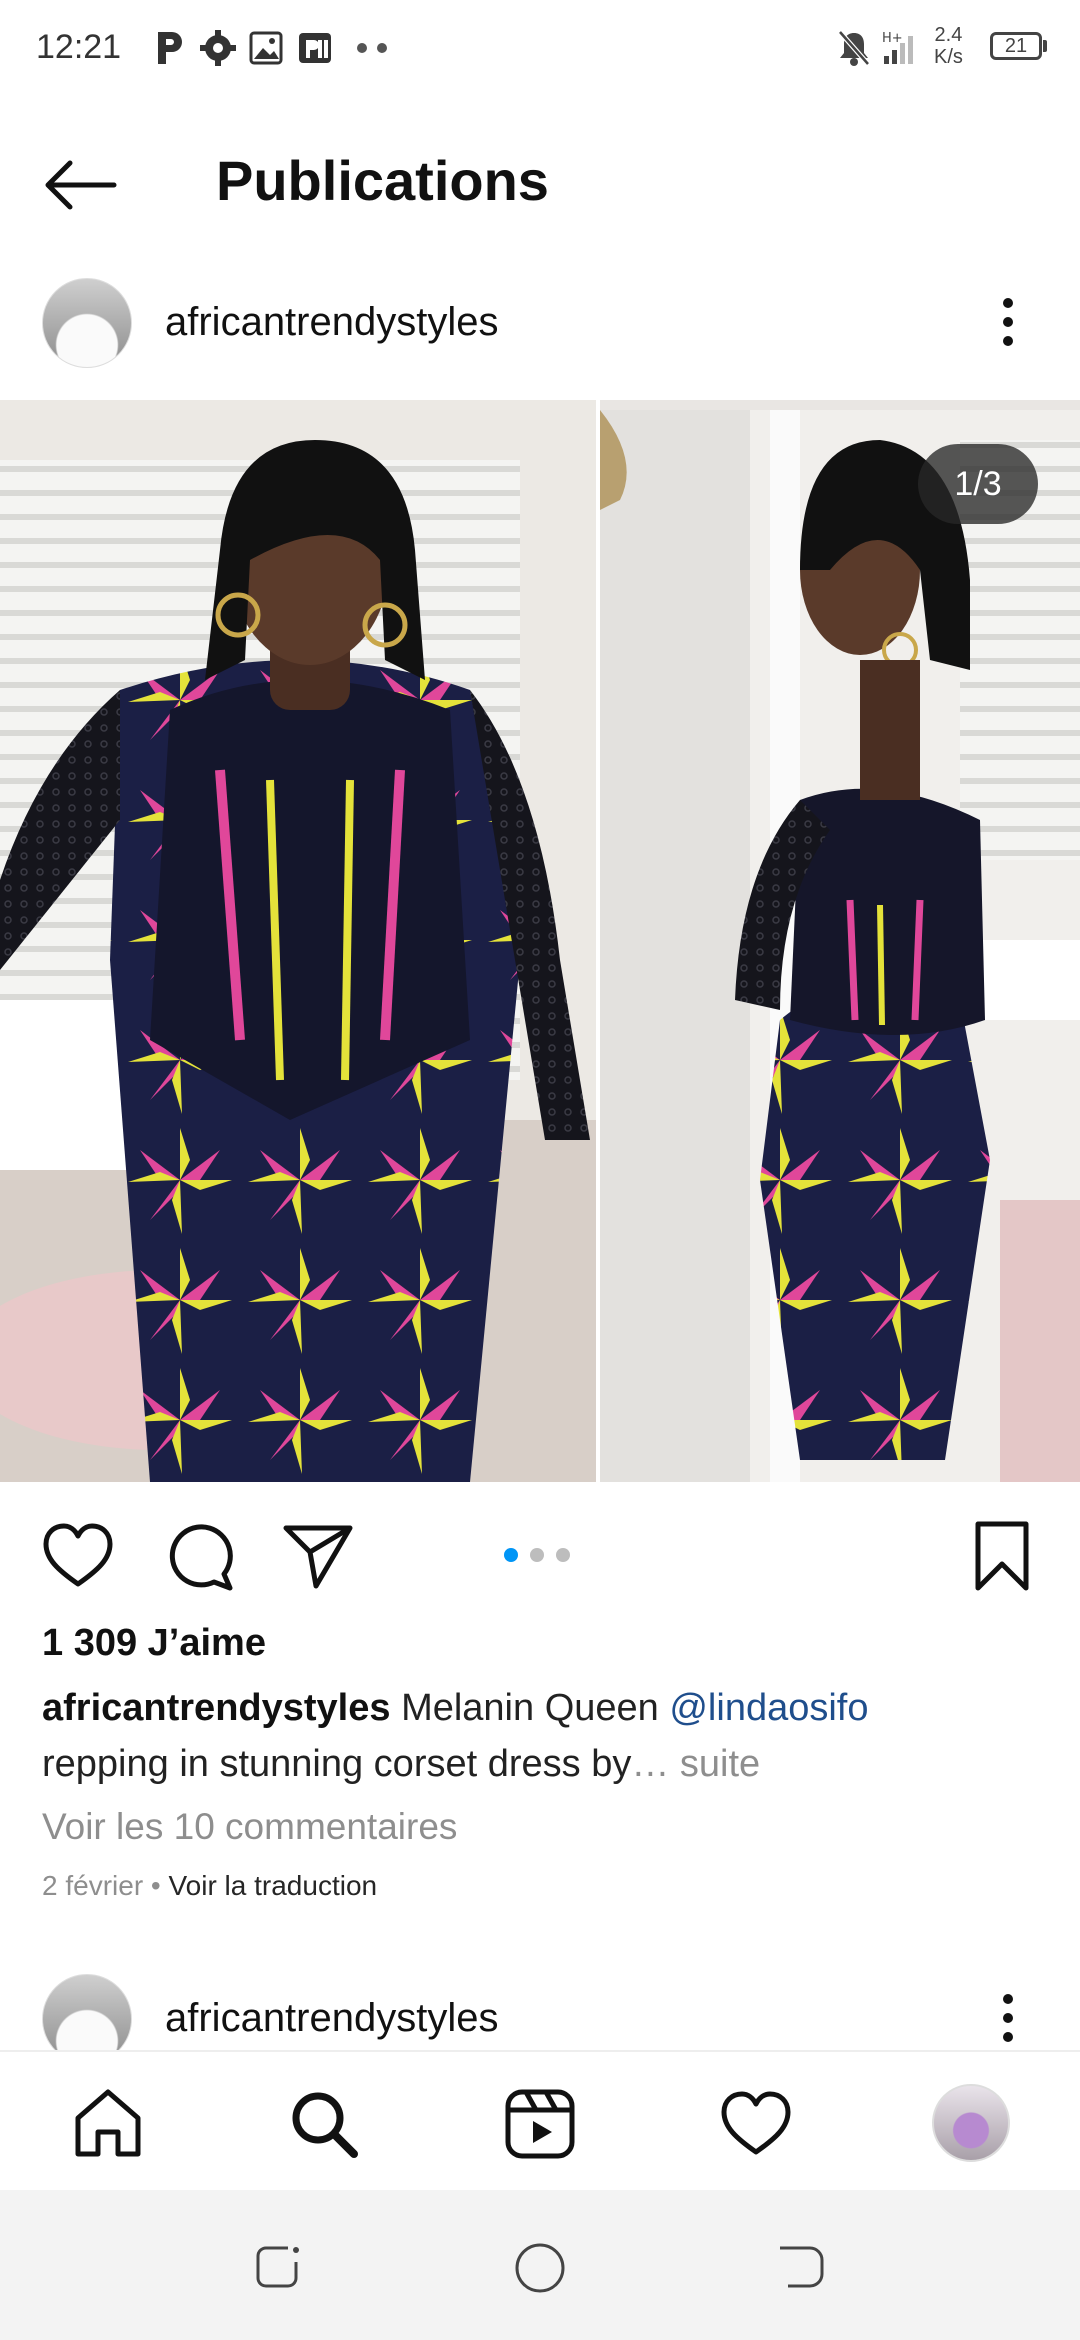 Image resolution: width=1080 pixels, height=2340 pixels. I want to click on status-bar: 12:21 H+ 2.4 K/s 21, so click(540, 50).